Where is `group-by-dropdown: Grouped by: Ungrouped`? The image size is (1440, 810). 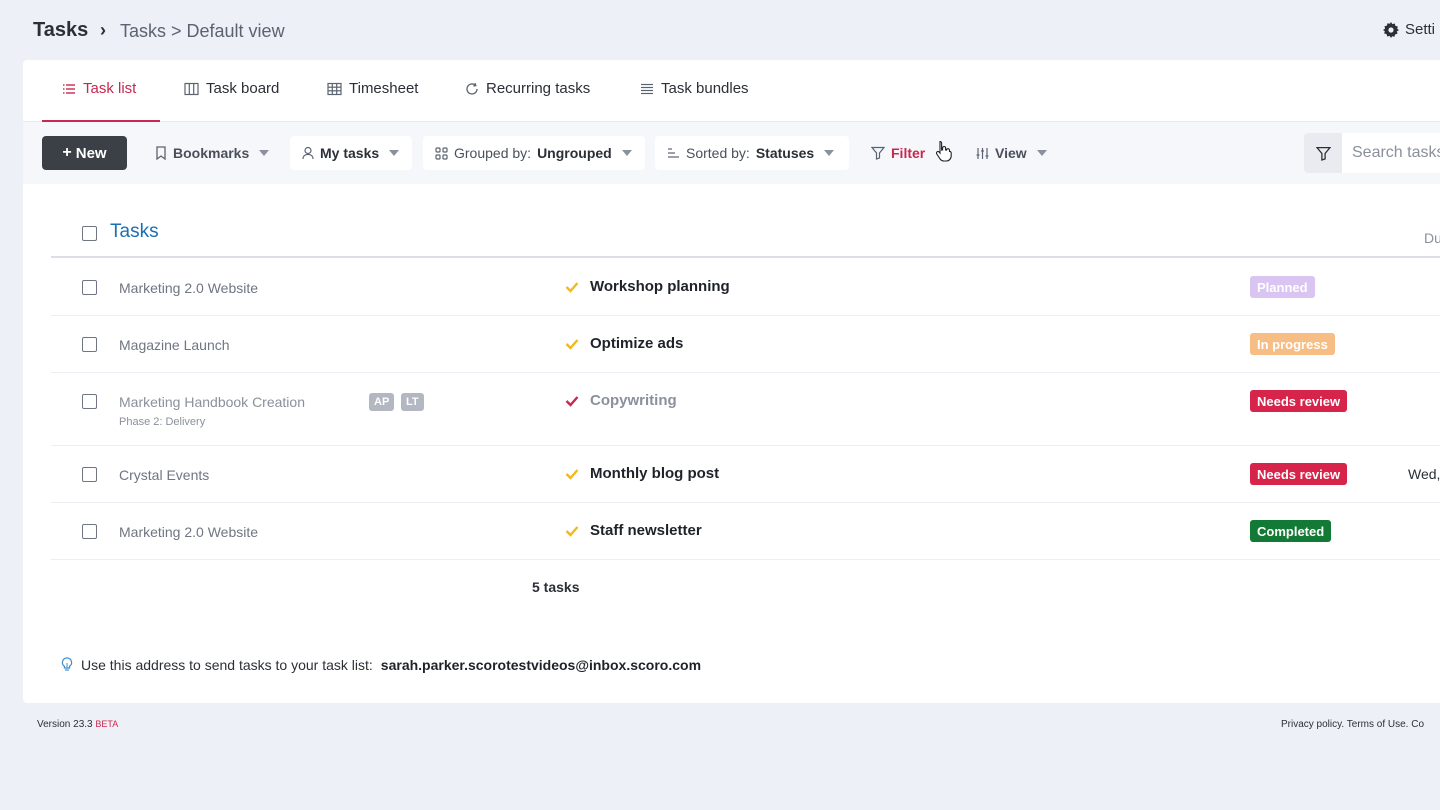 group-by-dropdown: Grouped by: Ungrouped is located at coordinates (534, 153).